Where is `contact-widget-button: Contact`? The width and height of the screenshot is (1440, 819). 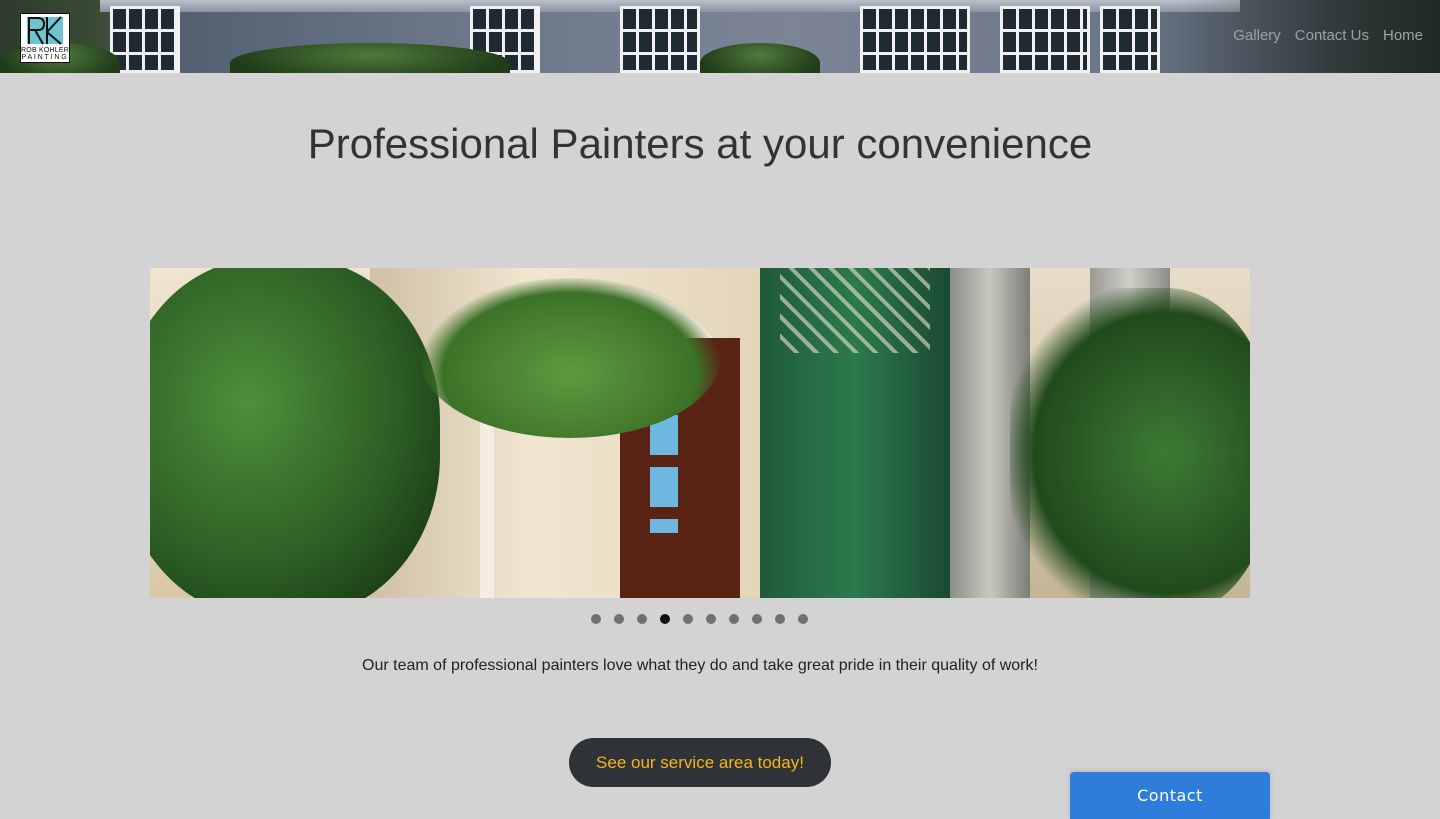 contact-widget-button: Contact is located at coordinates (1170, 795).